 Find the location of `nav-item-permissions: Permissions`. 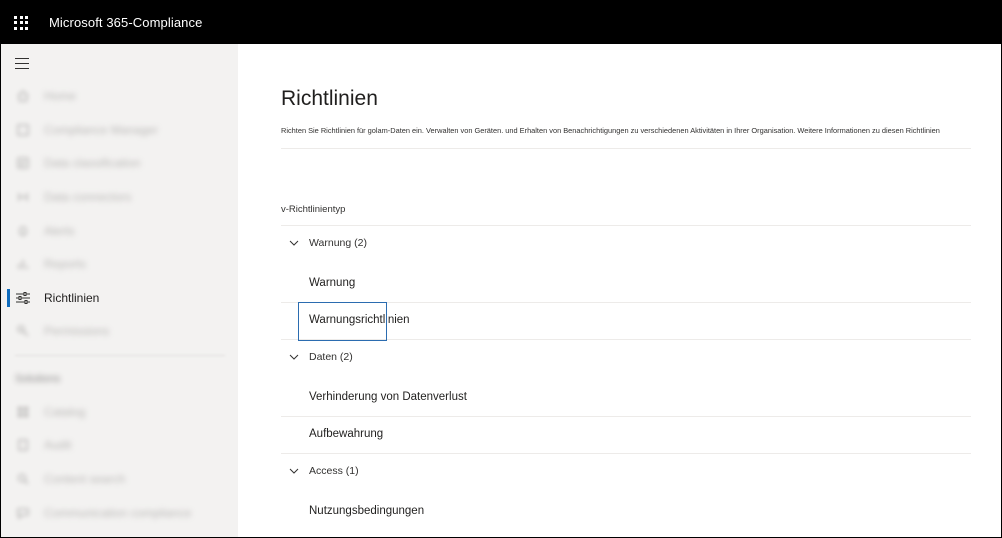

nav-item-permissions: Permissions is located at coordinates (119, 331).